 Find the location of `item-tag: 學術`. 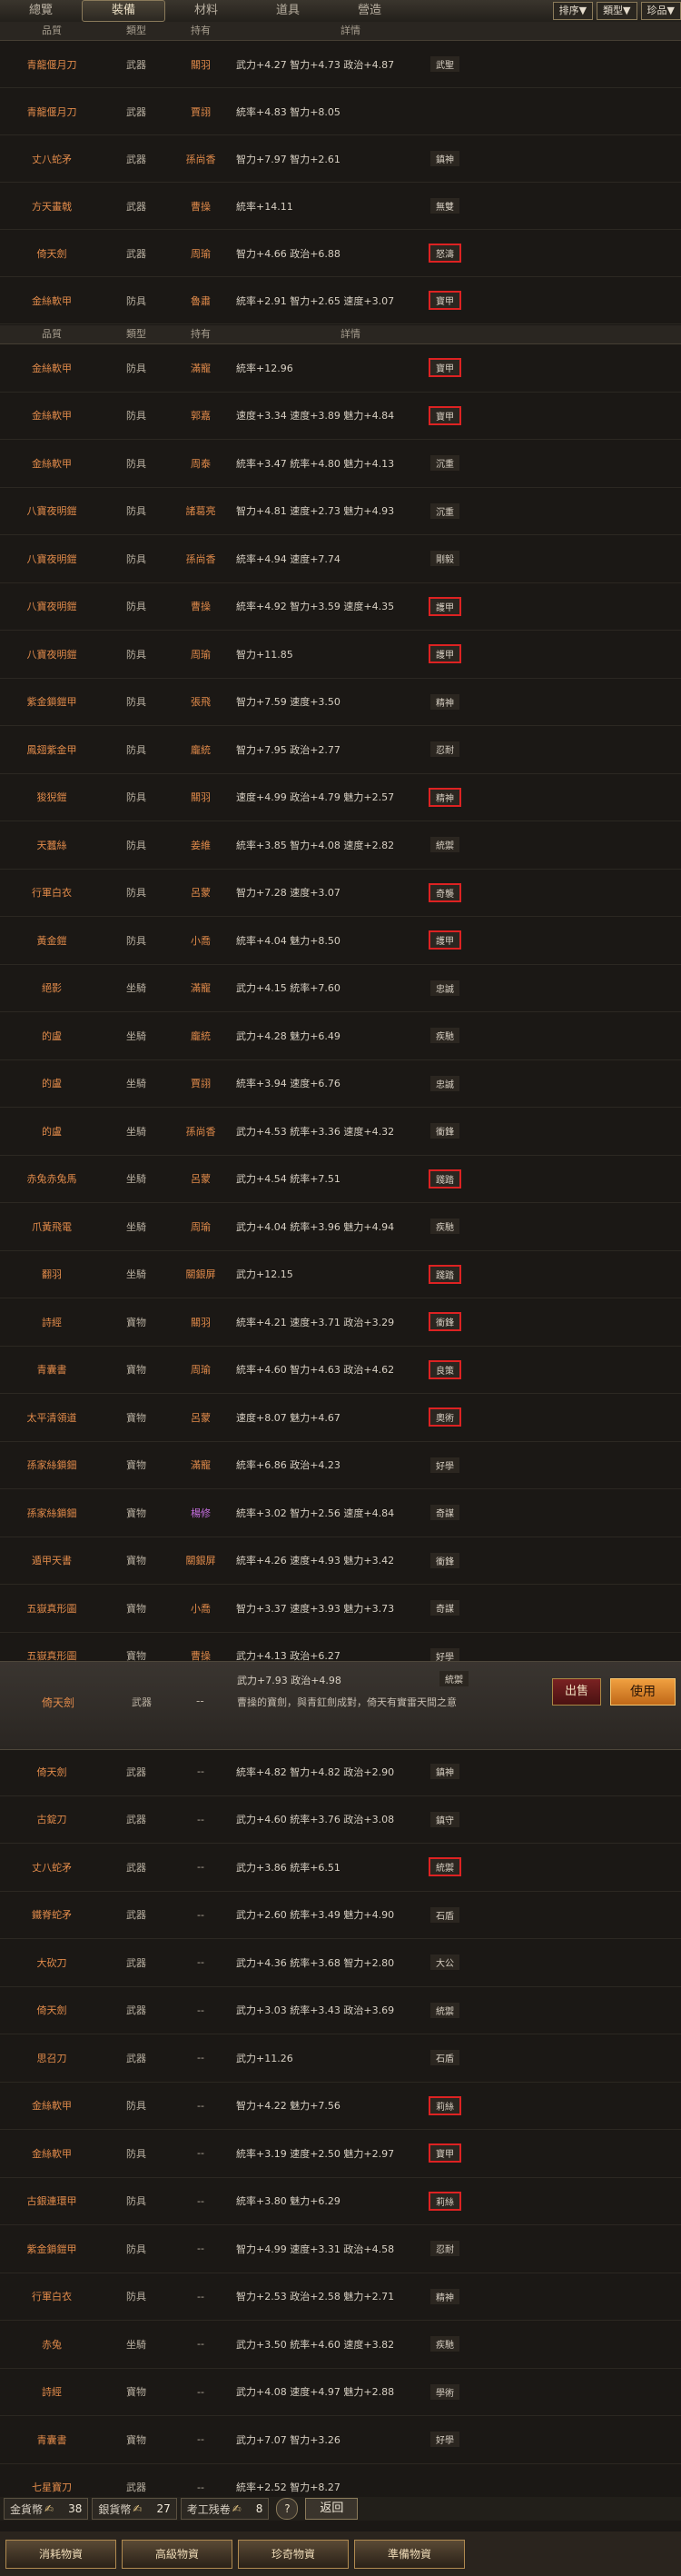

item-tag: 學術 is located at coordinates (444, 2391).